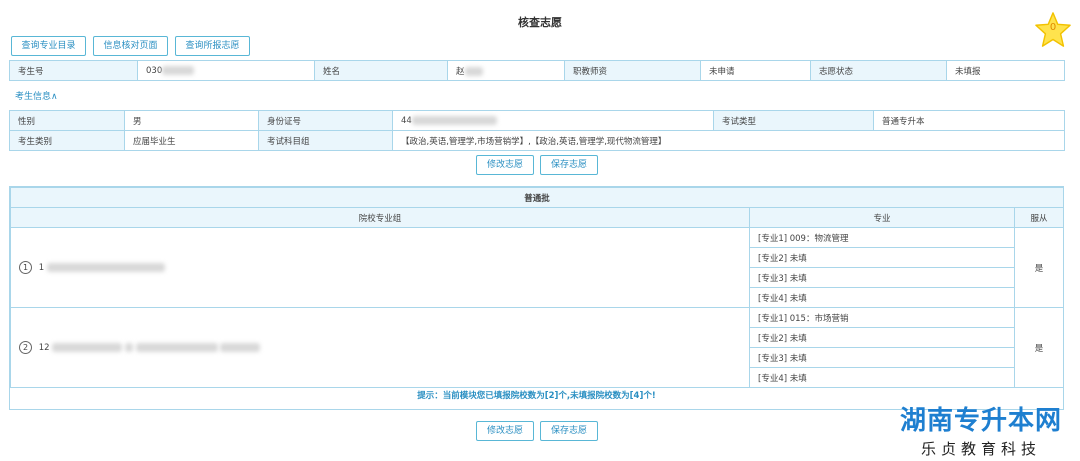  I want to click on exam-subjects-value: 【政治,英语,管理学,市场营销学】,【政治,英语,管理学,现代物流管理】, so click(728, 140).